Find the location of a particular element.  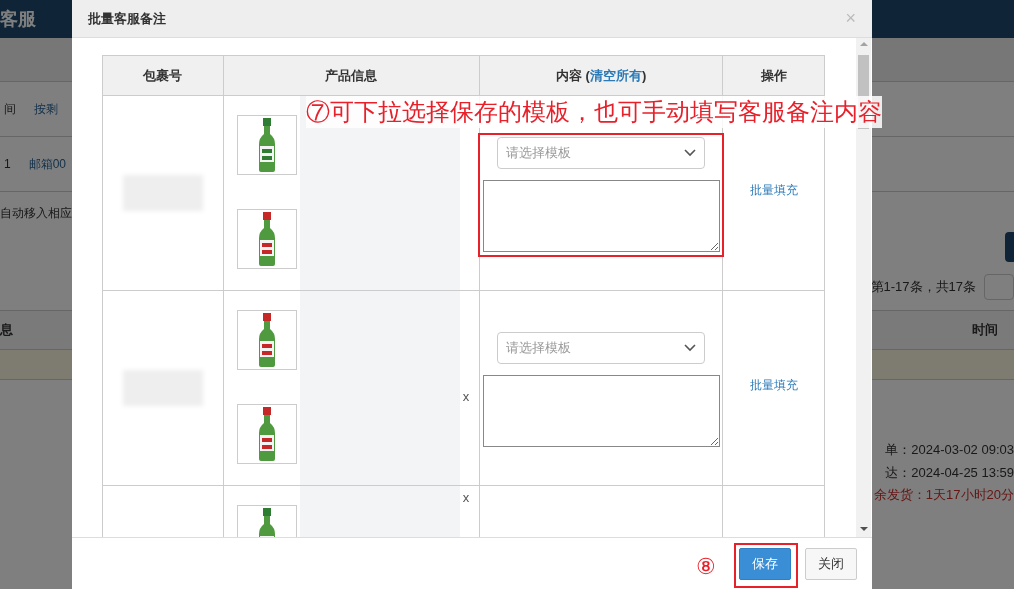

scroll-down-icon is located at coordinates (863, 529).